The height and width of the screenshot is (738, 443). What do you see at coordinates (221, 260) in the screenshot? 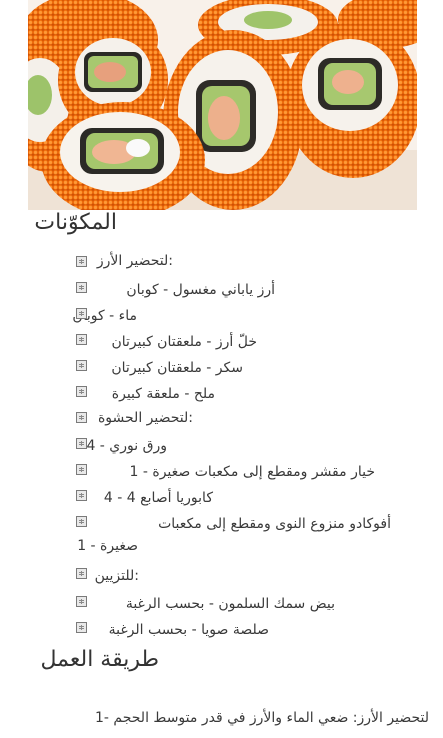
I see `list-item: :لتحضير الأرز` at bounding box center [221, 260].